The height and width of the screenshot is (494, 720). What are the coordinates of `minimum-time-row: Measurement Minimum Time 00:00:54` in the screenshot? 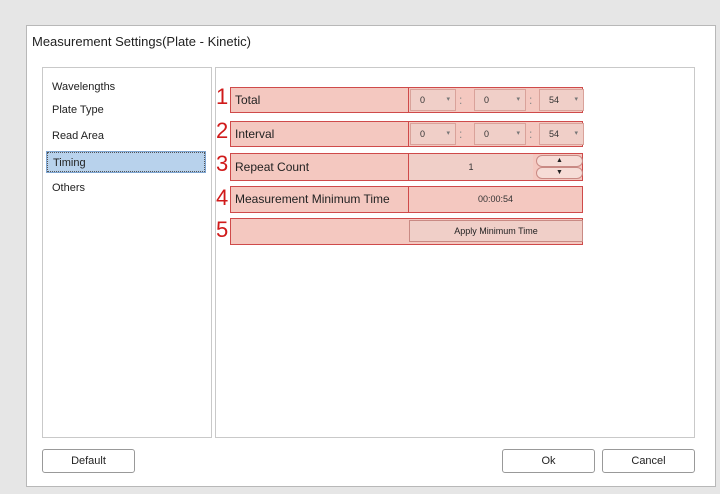 It's located at (406, 199).